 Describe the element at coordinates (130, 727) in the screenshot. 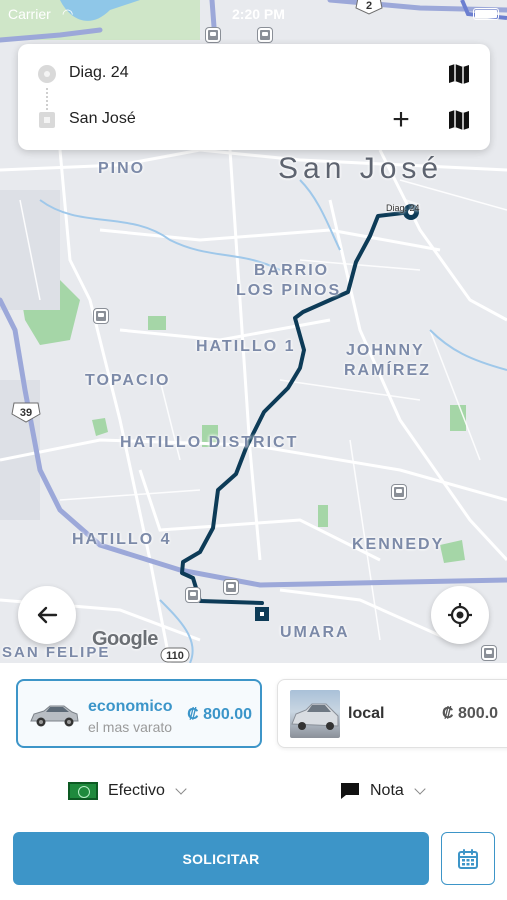

I see `vehicle-description: el mas varato` at that location.